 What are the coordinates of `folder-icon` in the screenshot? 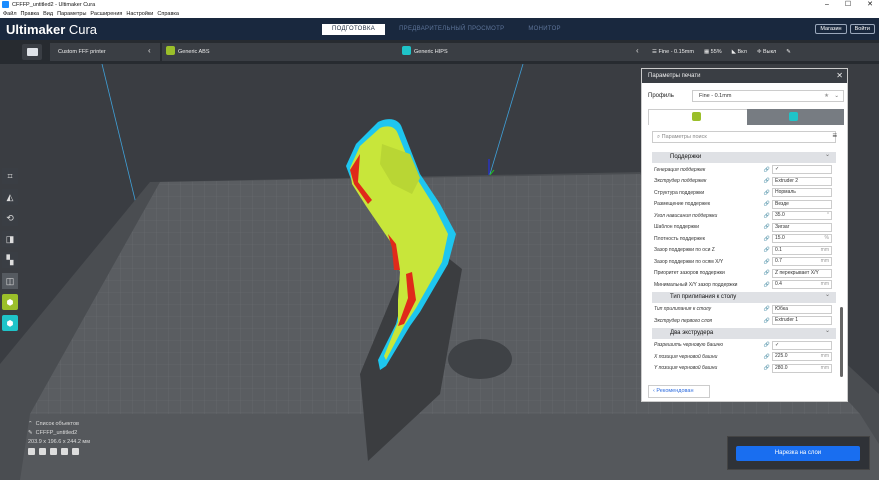 It's located at (32, 52).